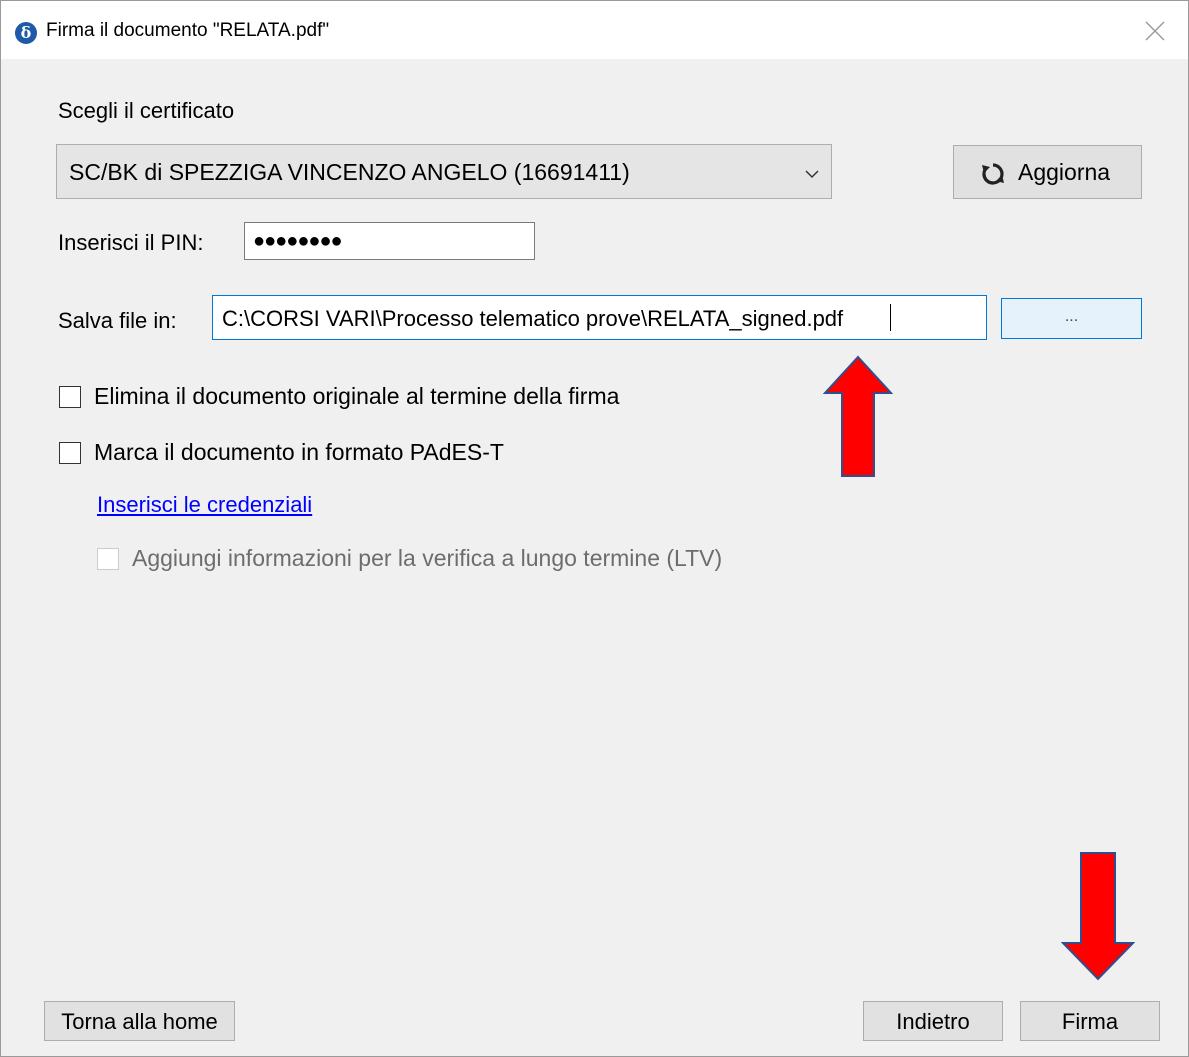 The width and height of the screenshot is (1189, 1057). I want to click on close-button, so click(1155, 31).